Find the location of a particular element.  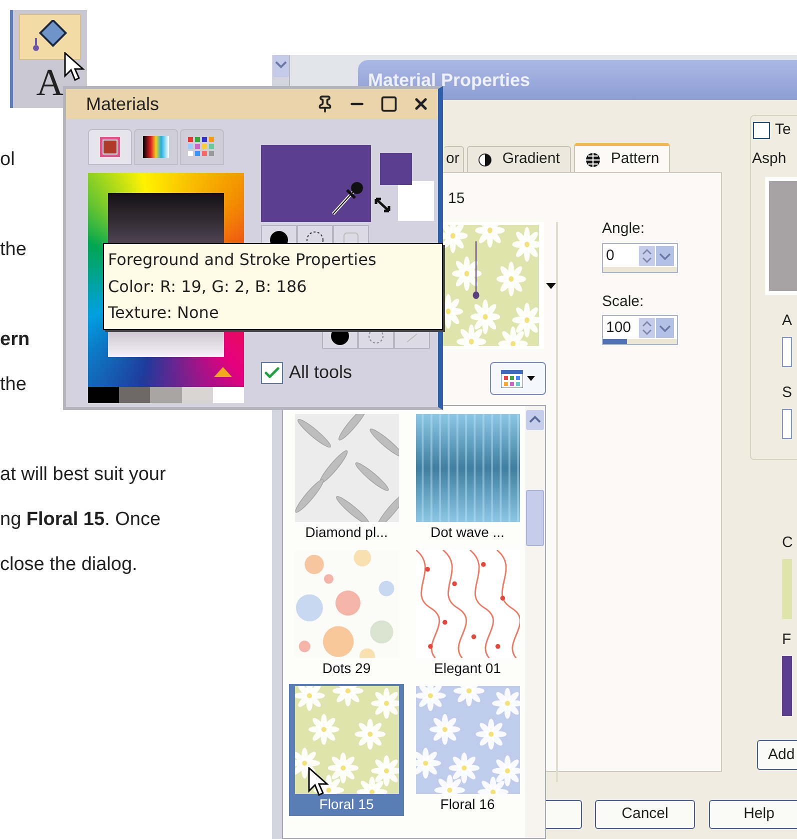

pattern-item: Floral 16 is located at coordinates (467, 750).